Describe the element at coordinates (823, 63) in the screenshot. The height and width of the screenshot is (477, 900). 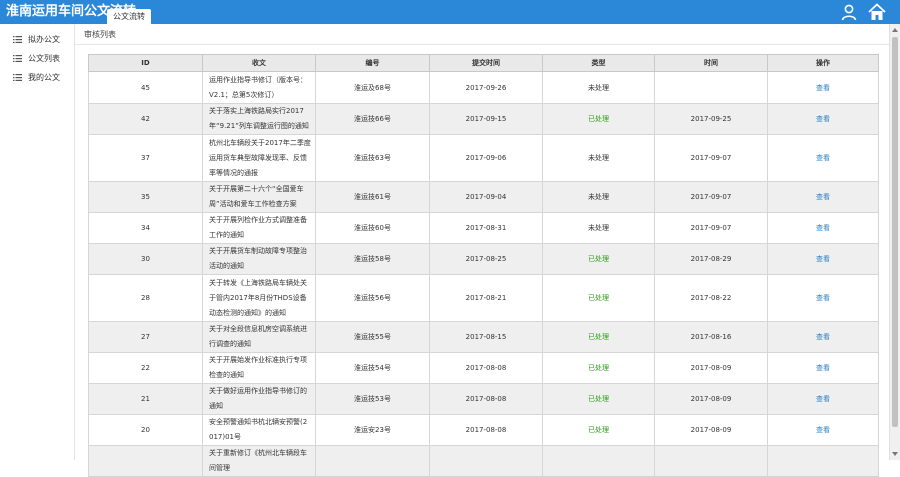
I see `column-header-action: 操作` at that location.